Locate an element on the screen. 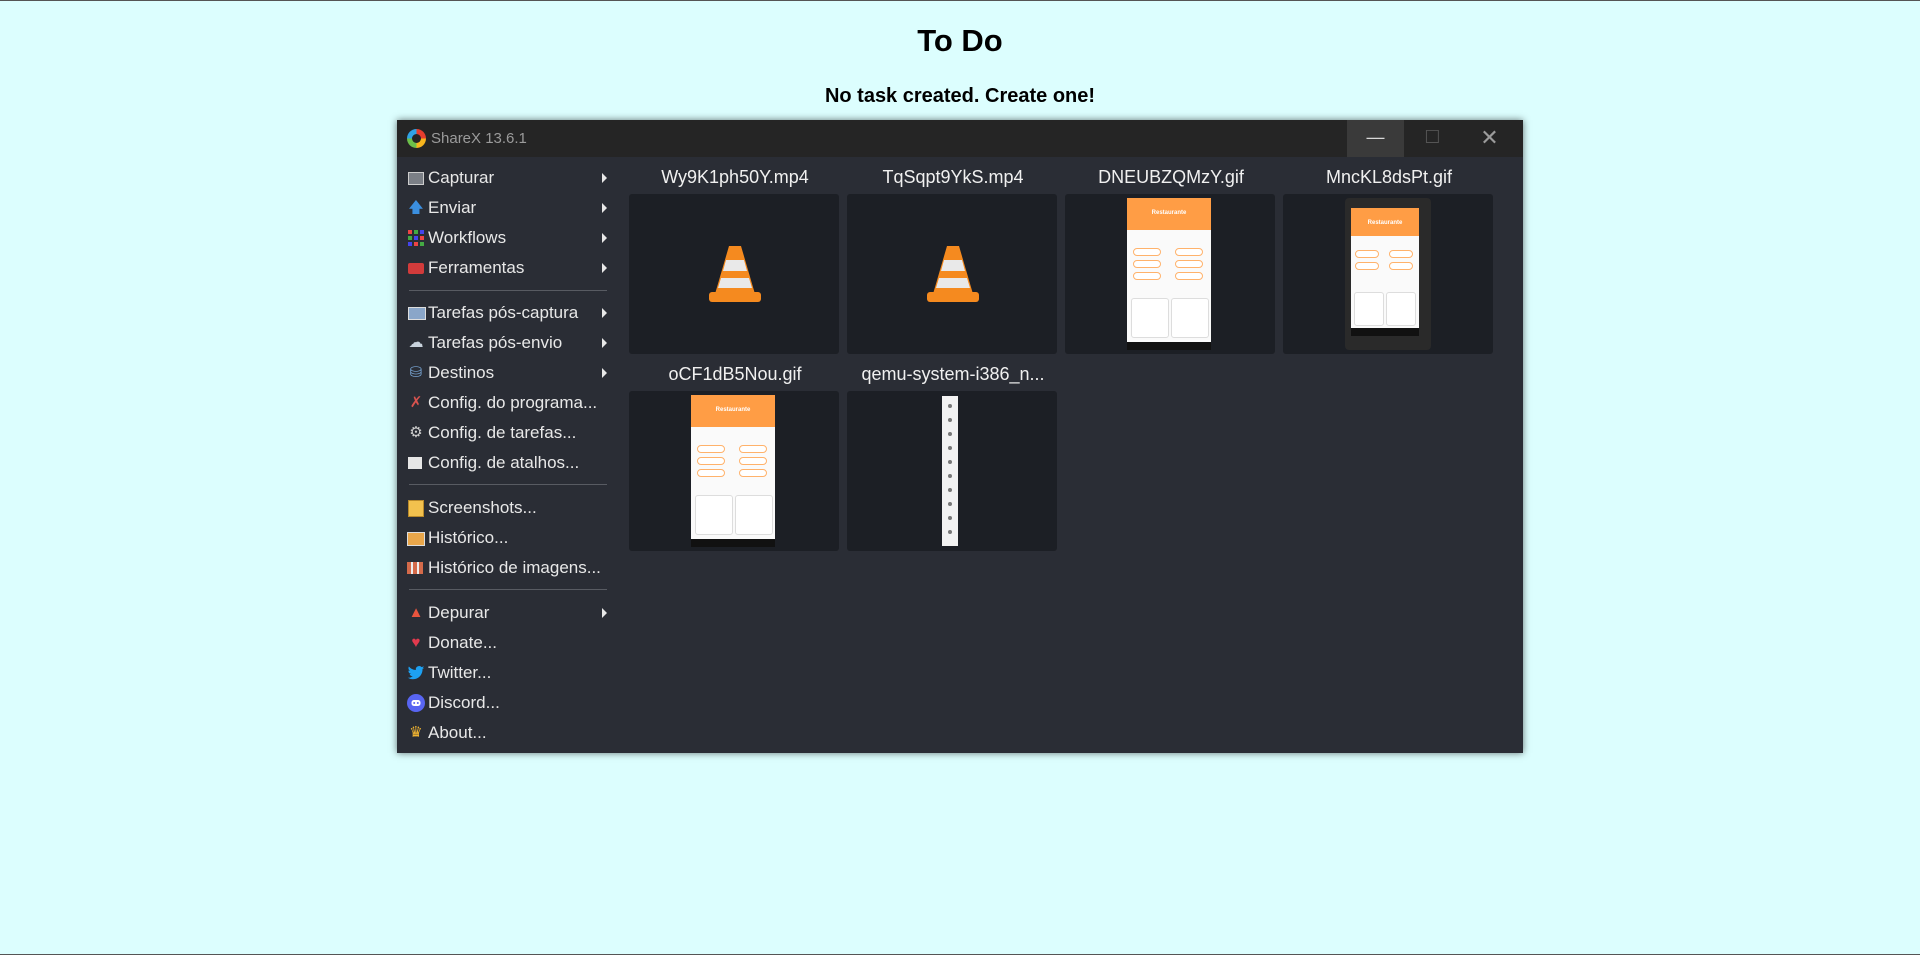  wrench-icon: ✗ is located at coordinates (416, 402).